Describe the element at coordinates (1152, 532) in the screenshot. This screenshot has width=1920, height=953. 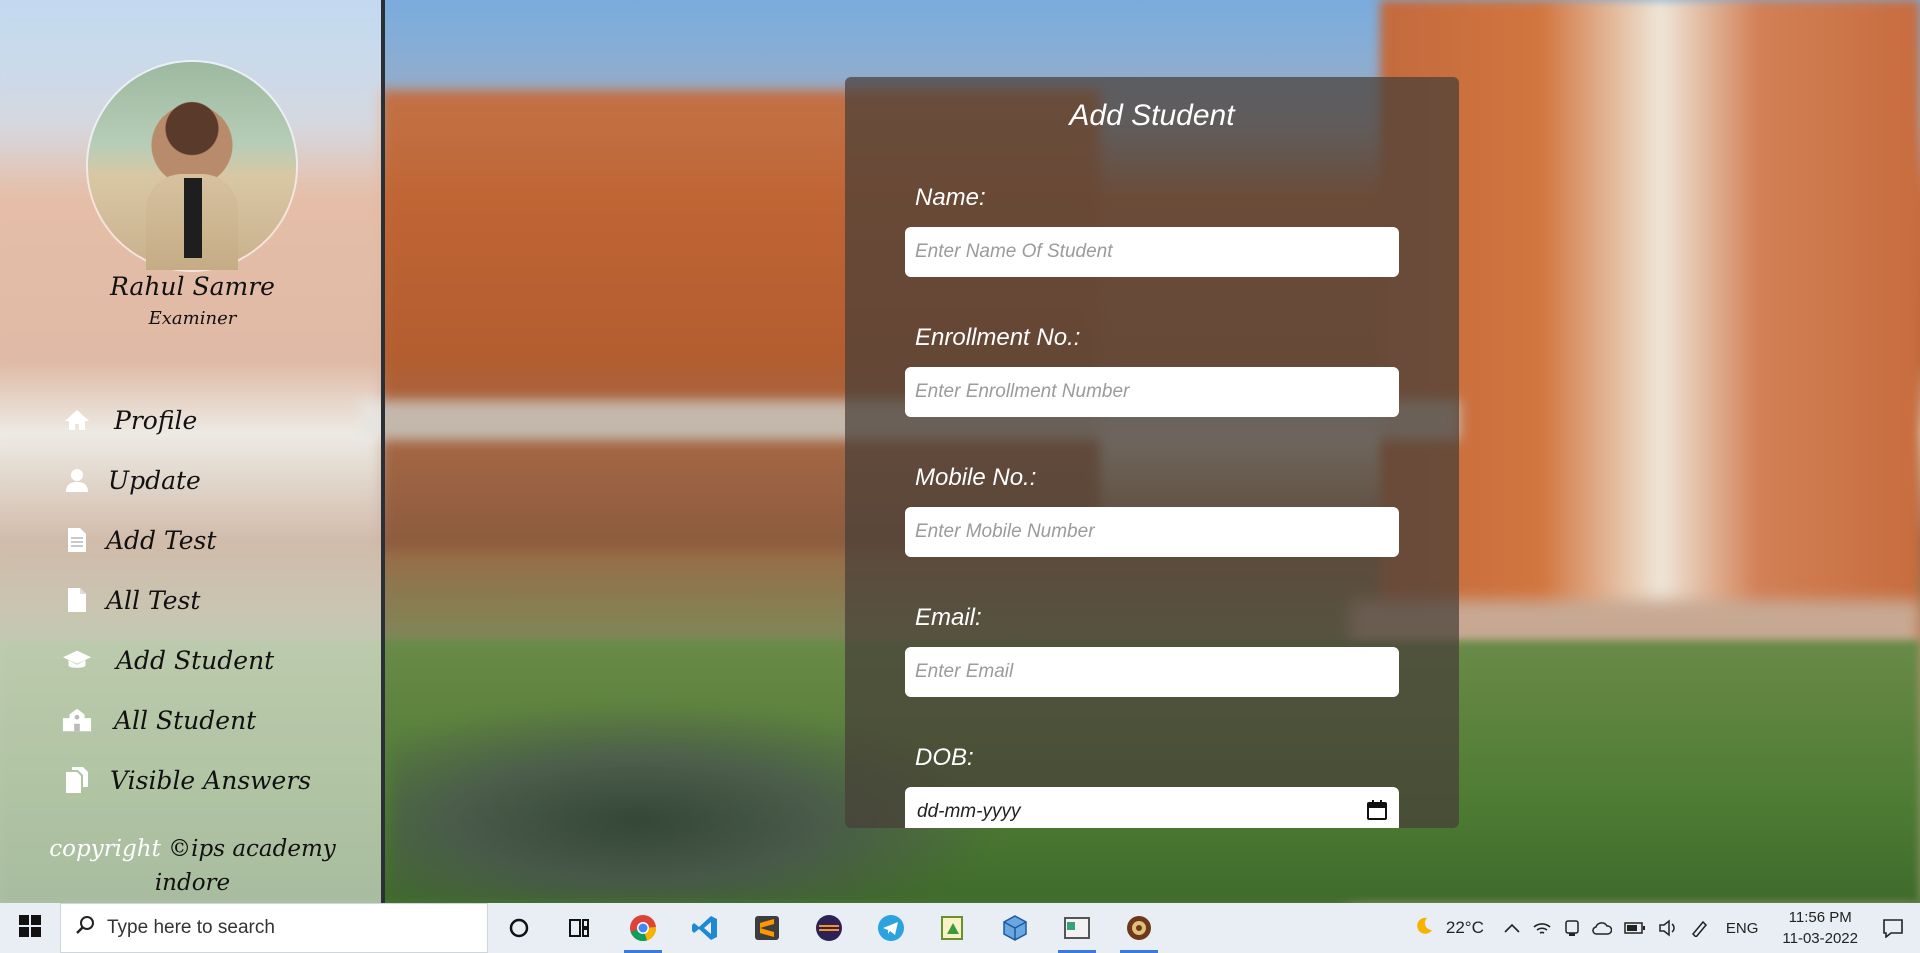
I see `mobile-input` at that location.